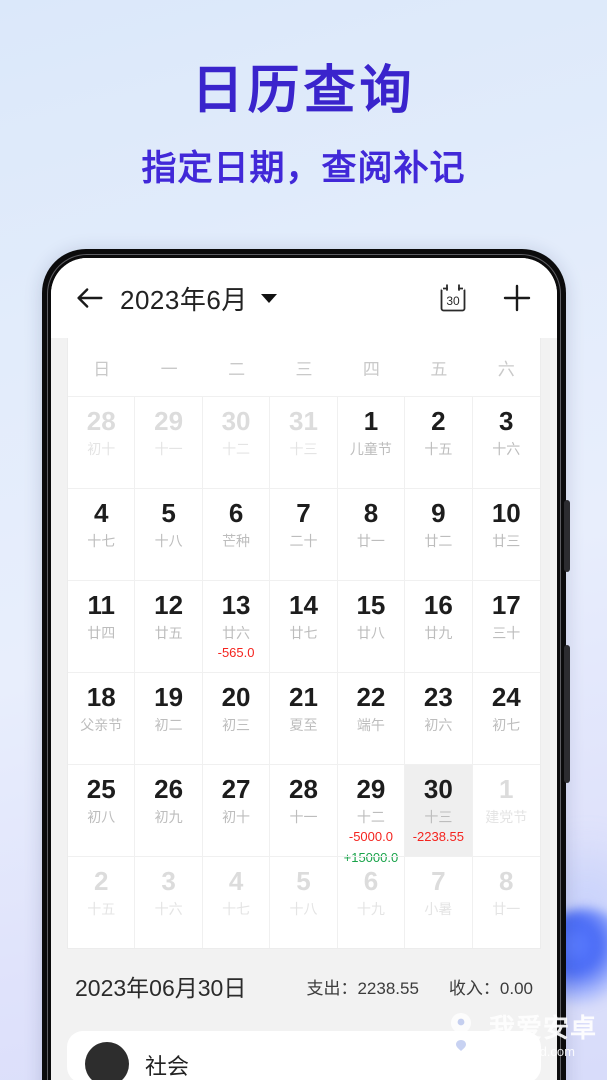  Describe the element at coordinates (304, 810) in the screenshot. I see `calendar-day-cell: 28 十一` at that location.